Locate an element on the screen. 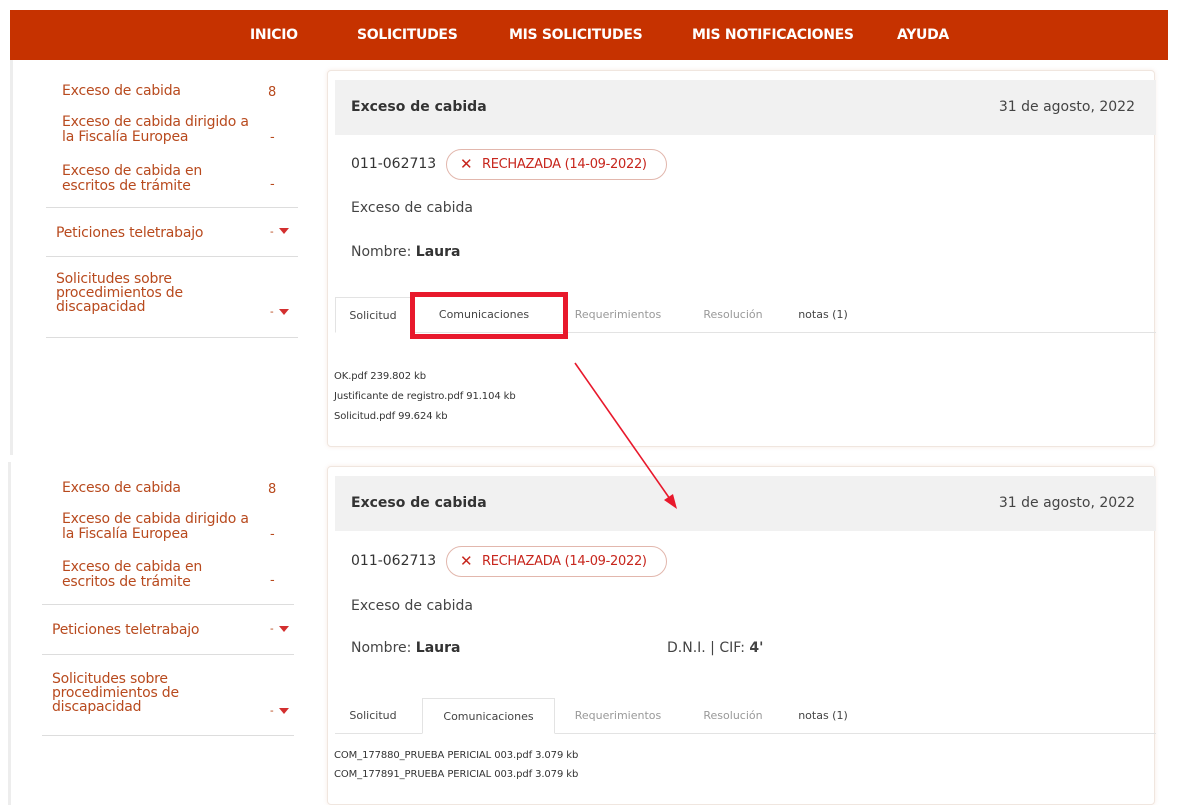 The width and height of the screenshot is (1178, 805). nav-ayuda: AYUDA is located at coordinates (923, 35).